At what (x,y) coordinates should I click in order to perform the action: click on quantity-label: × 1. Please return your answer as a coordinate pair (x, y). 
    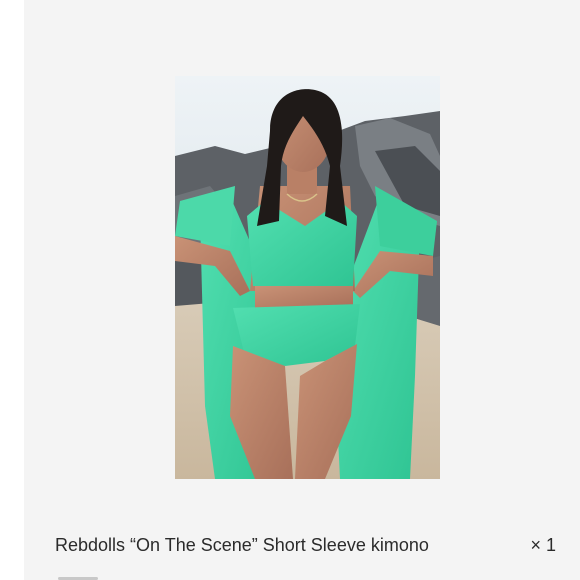
    Looking at the image, I should click on (543, 545).